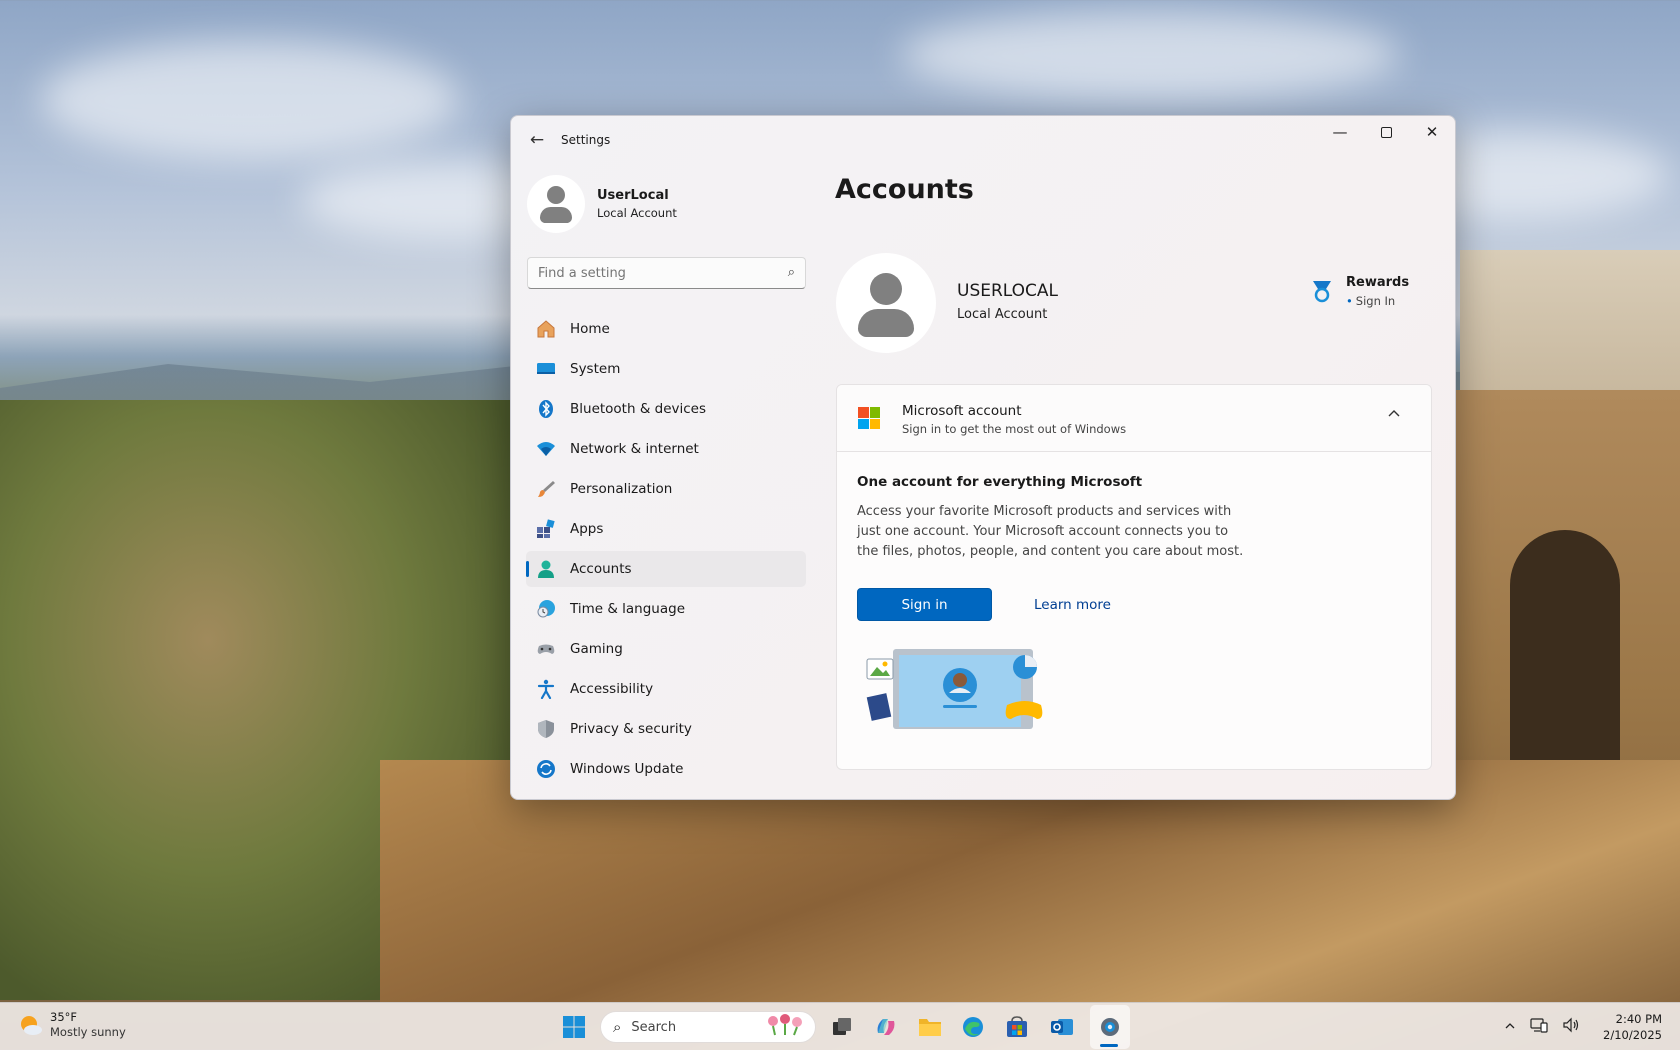 Image resolution: width=1680 pixels, height=1050 pixels. I want to click on microsoft-logo-icon, so click(869, 418).